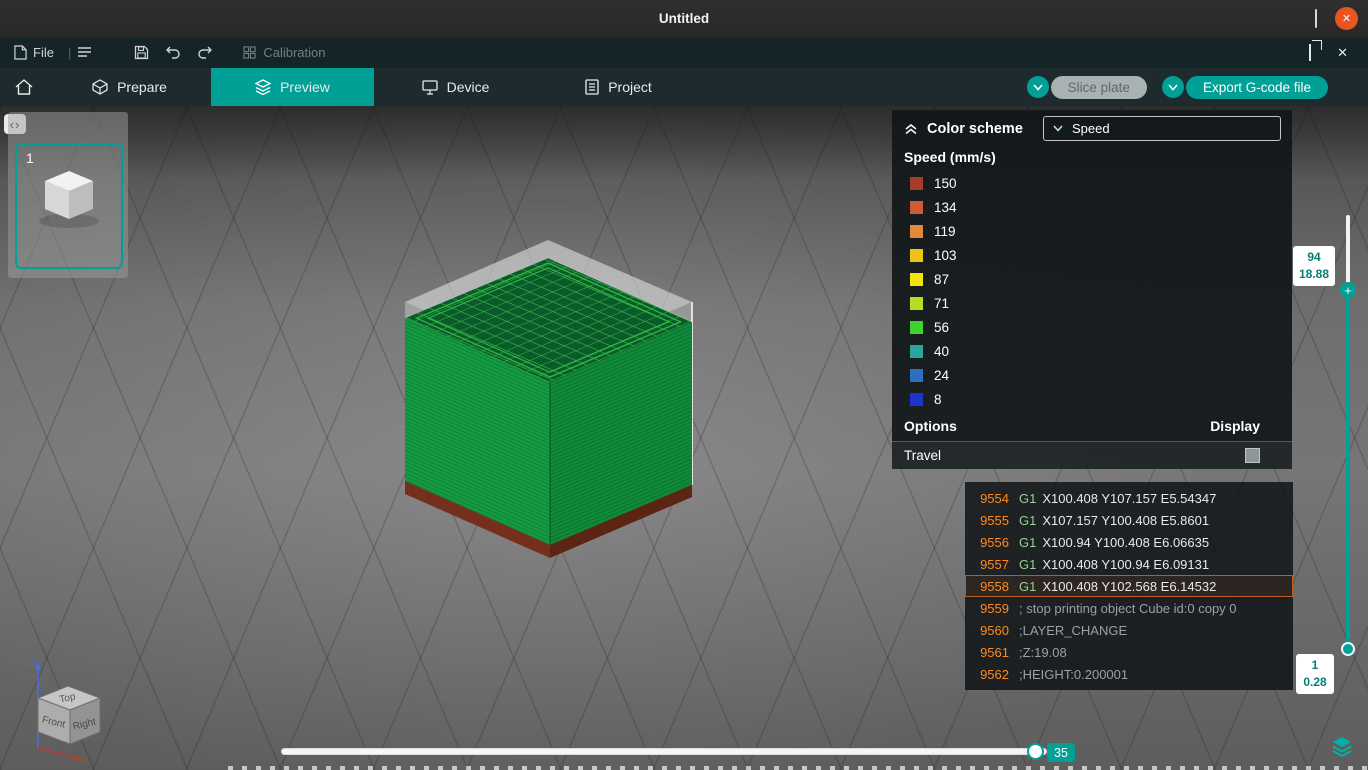 The width and height of the screenshot is (1368, 770). I want to click on legend-item: 150, so click(1092, 183).